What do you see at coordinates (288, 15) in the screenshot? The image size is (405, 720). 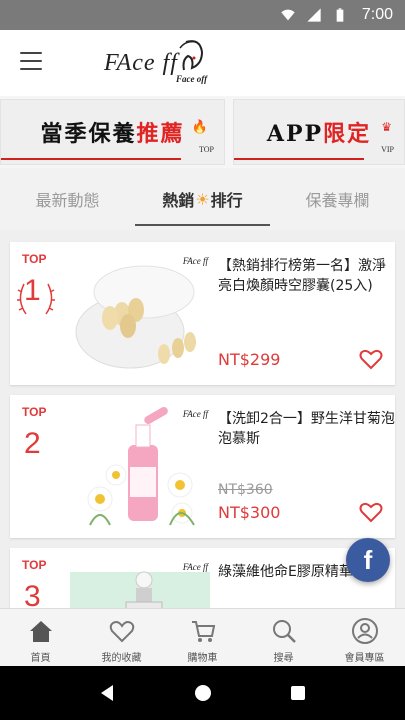 I see `wifi-icon` at bounding box center [288, 15].